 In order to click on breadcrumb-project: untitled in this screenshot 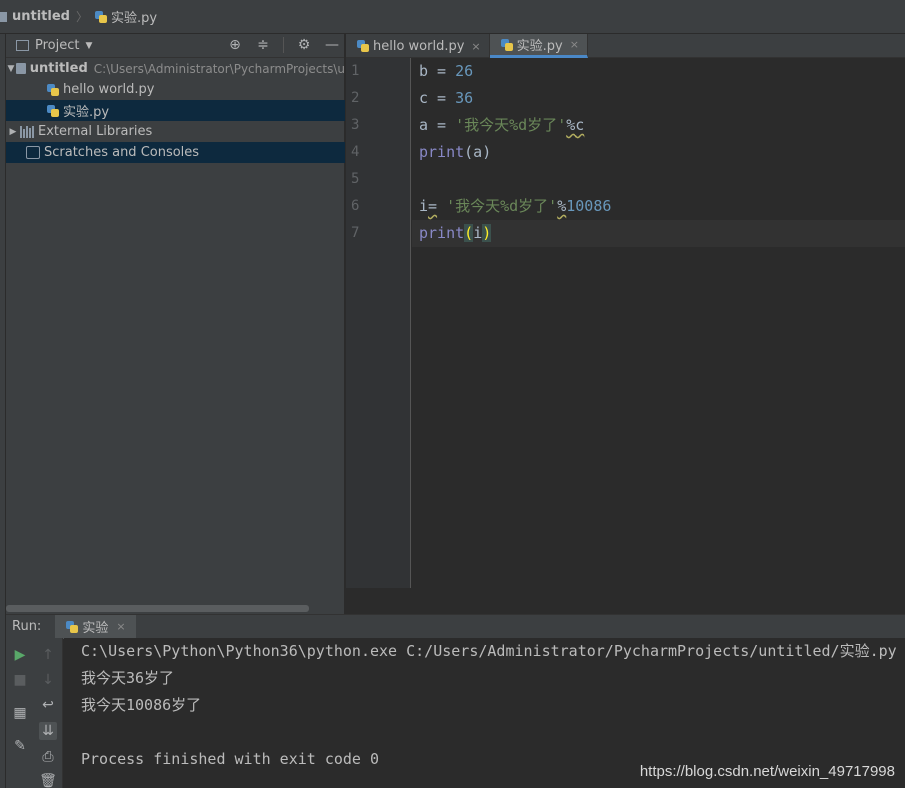, I will do `click(41, 16)`.